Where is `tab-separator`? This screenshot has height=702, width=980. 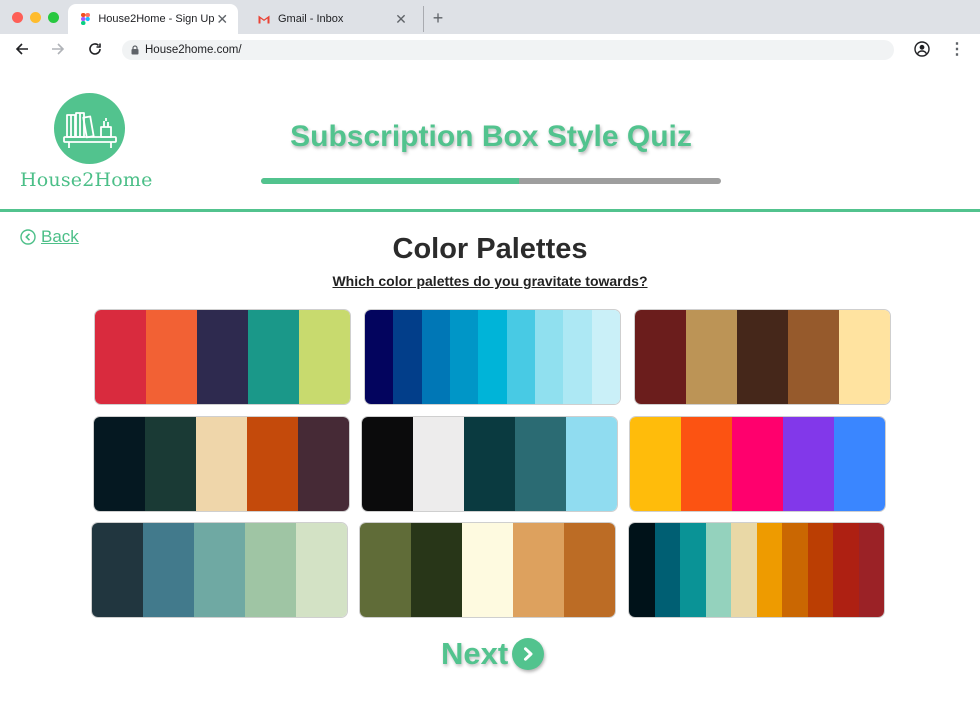 tab-separator is located at coordinates (423, 19).